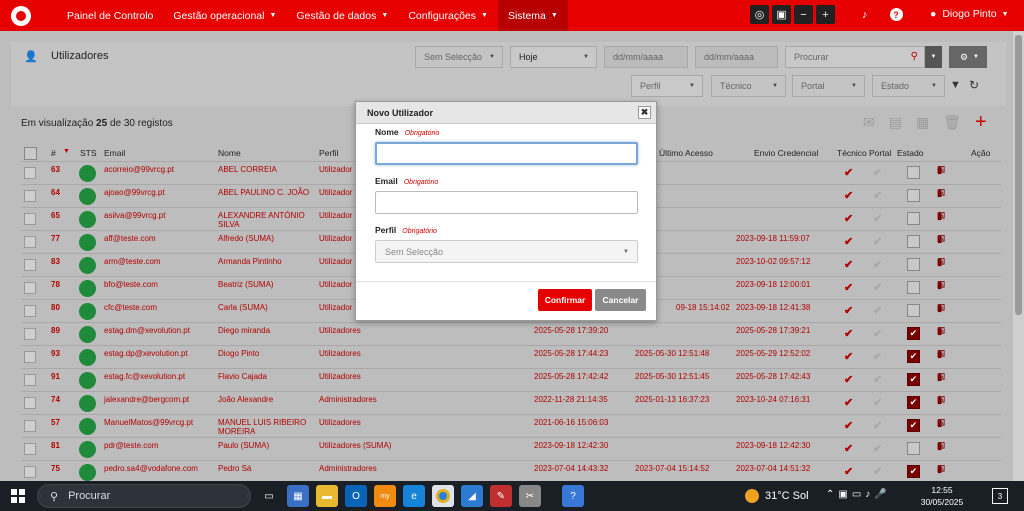 Image resolution: width=1024 pixels, height=511 pixels. Describe the element at coordinates (910, 153) in the screenshot. I see `column-state: Estado` at that location.